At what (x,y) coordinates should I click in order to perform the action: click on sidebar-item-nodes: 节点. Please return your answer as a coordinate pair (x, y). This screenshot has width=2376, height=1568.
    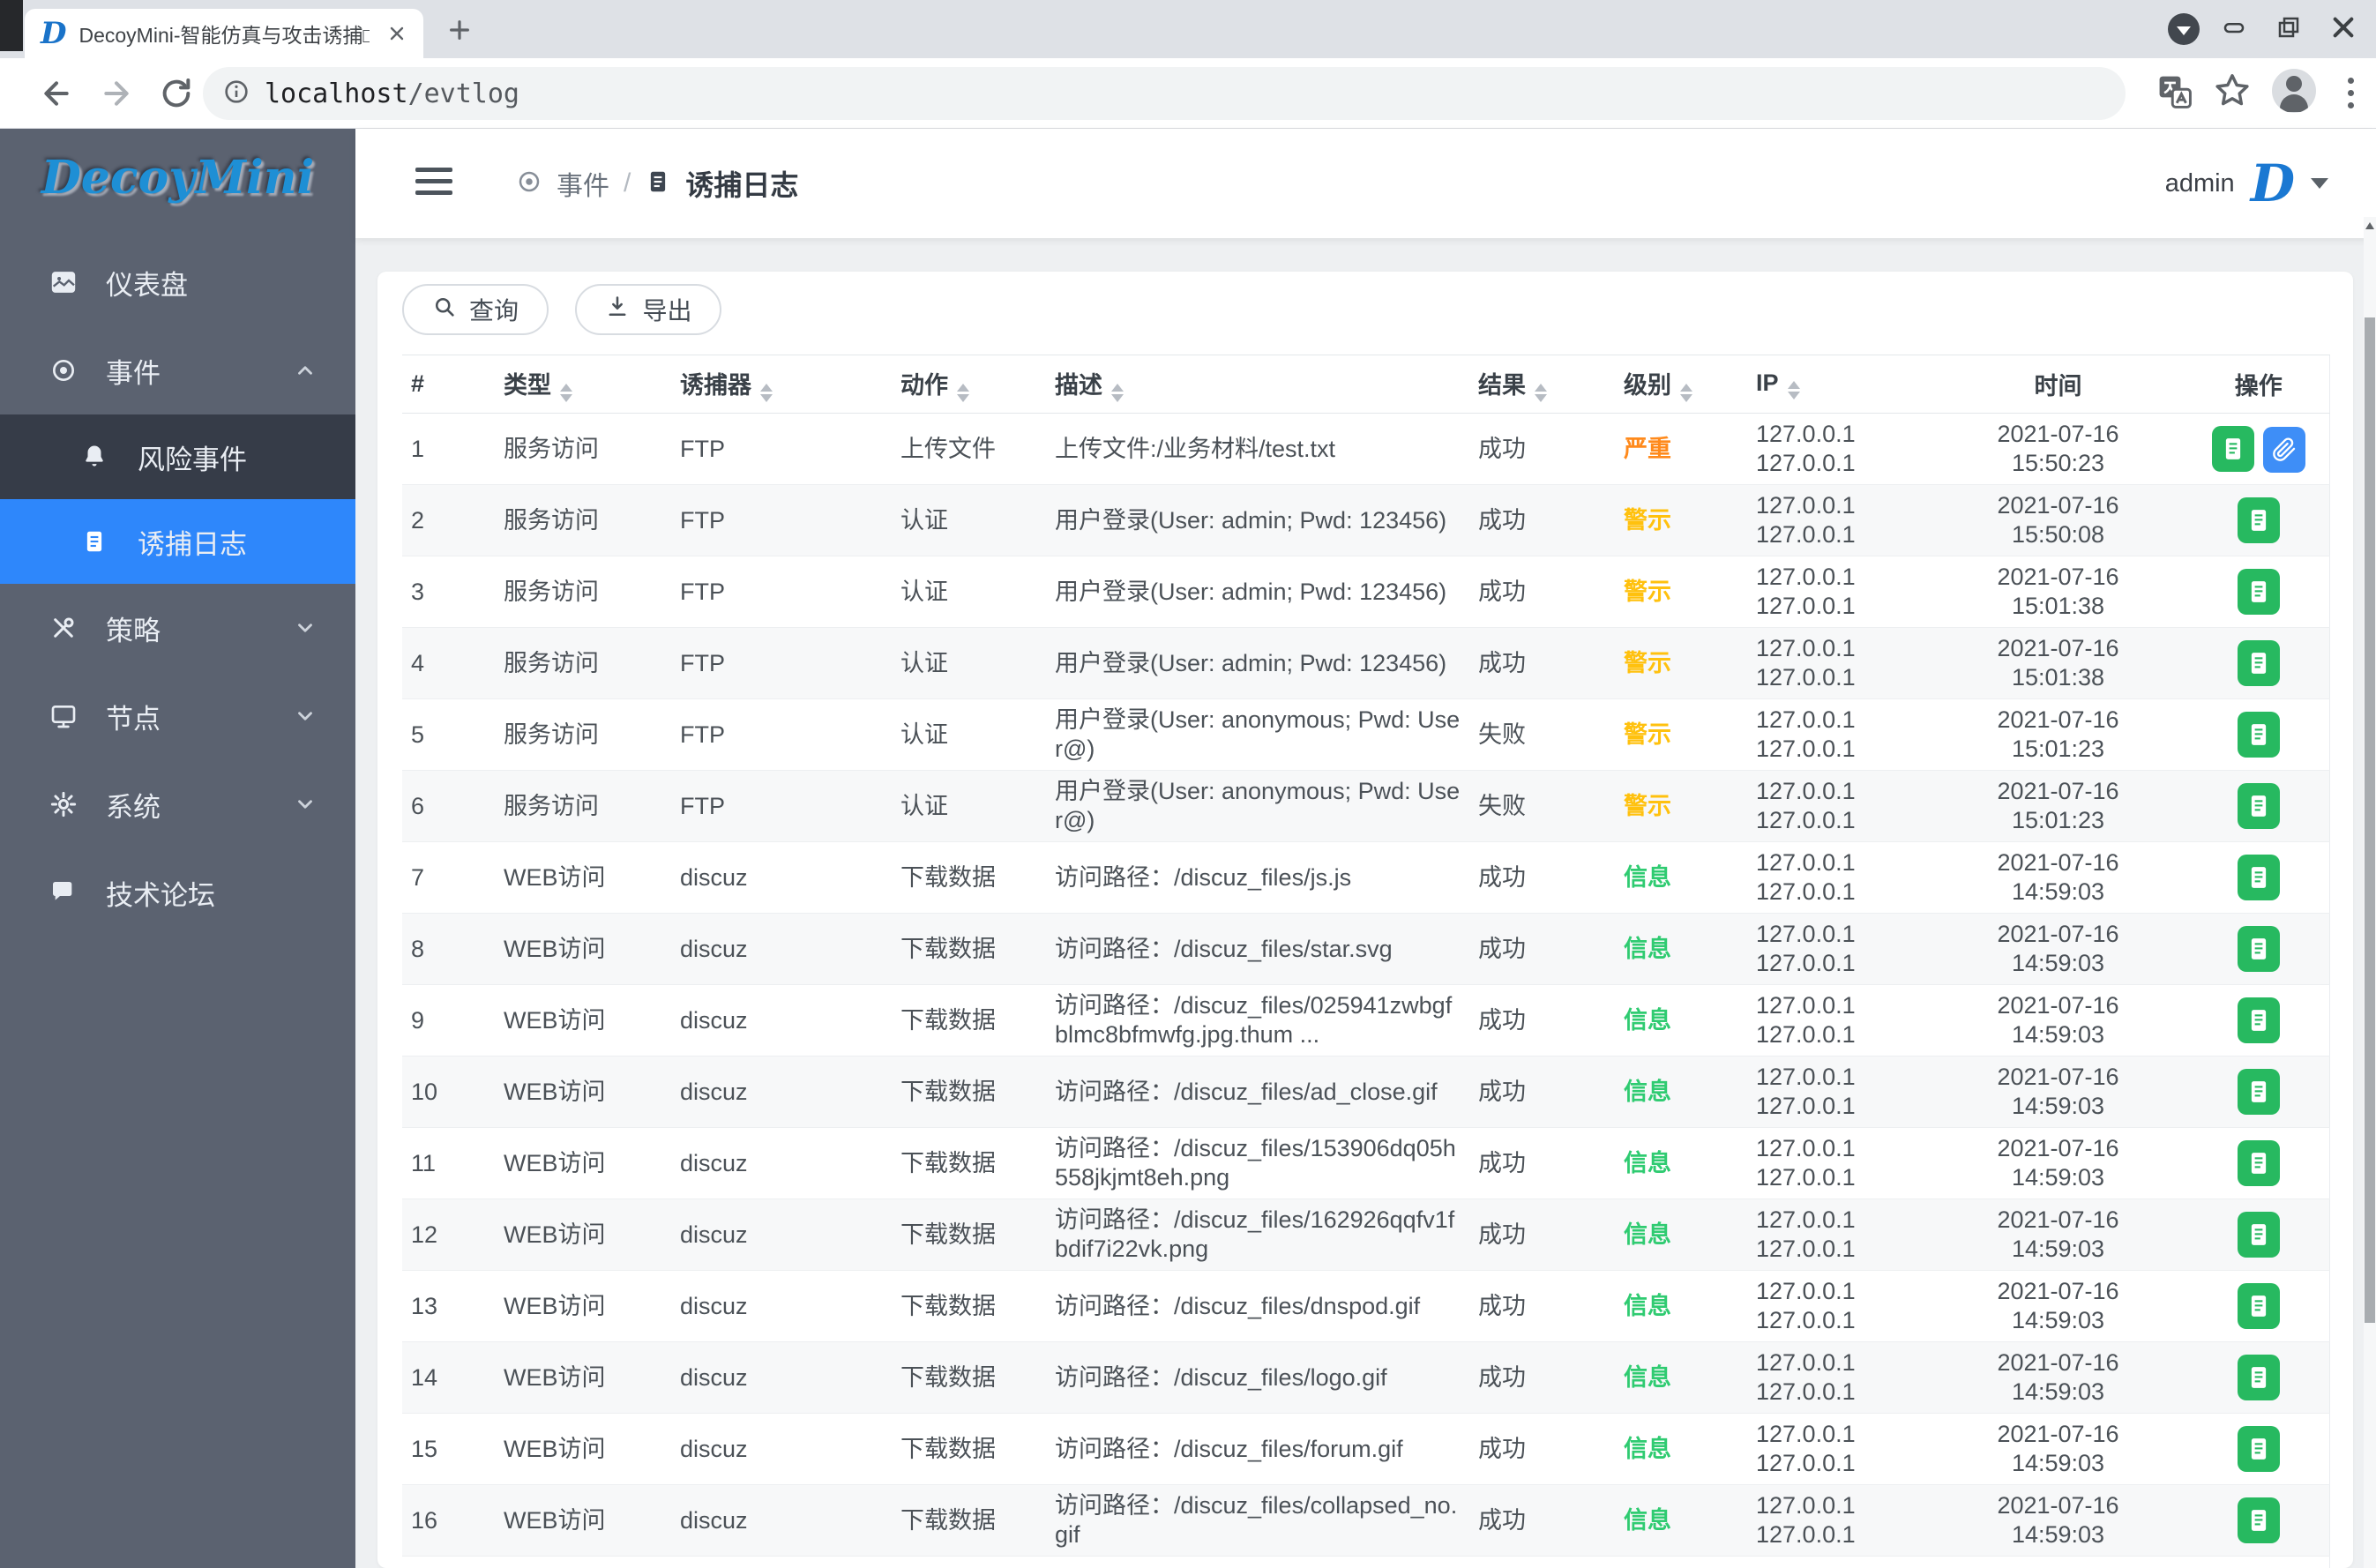
    Looking at the image, I should click on (177, 716).